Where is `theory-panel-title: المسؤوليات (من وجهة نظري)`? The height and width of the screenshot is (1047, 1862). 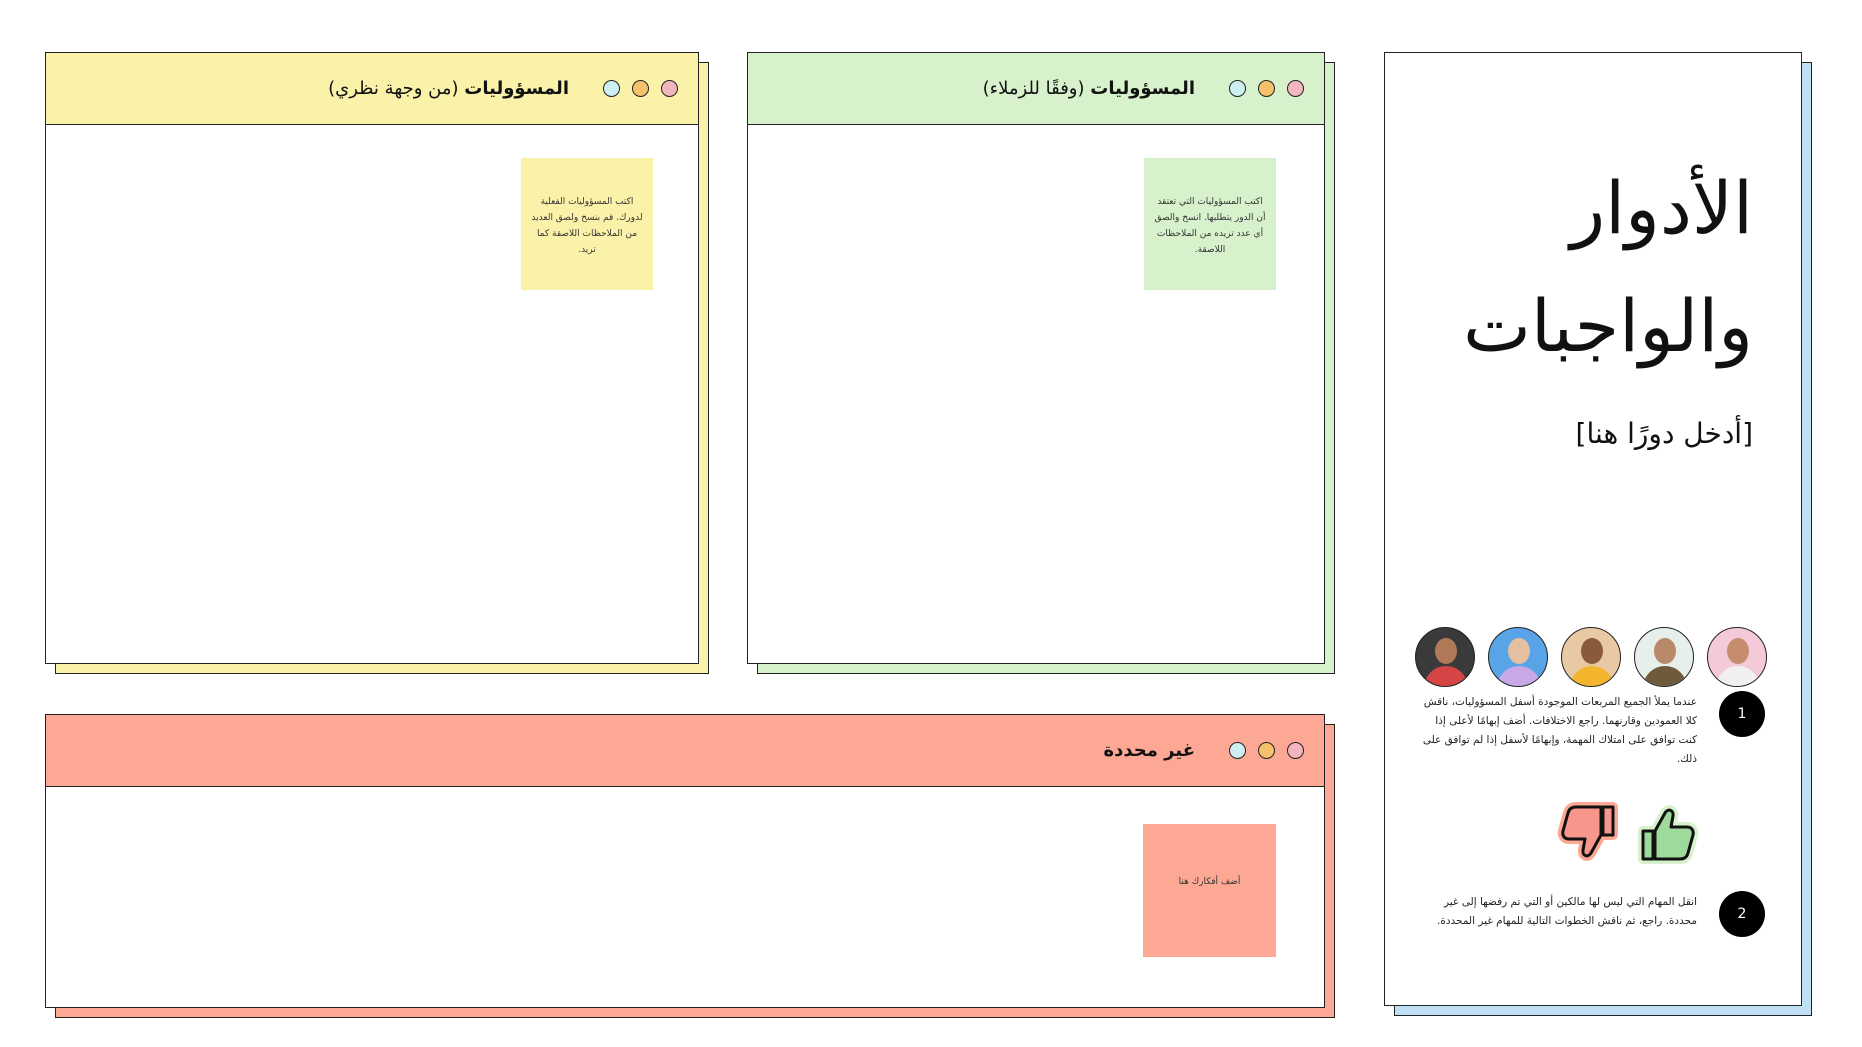
theory-panel-title: المسؤوليات (من وجهة نظري) is located at coordinates (448, 88).